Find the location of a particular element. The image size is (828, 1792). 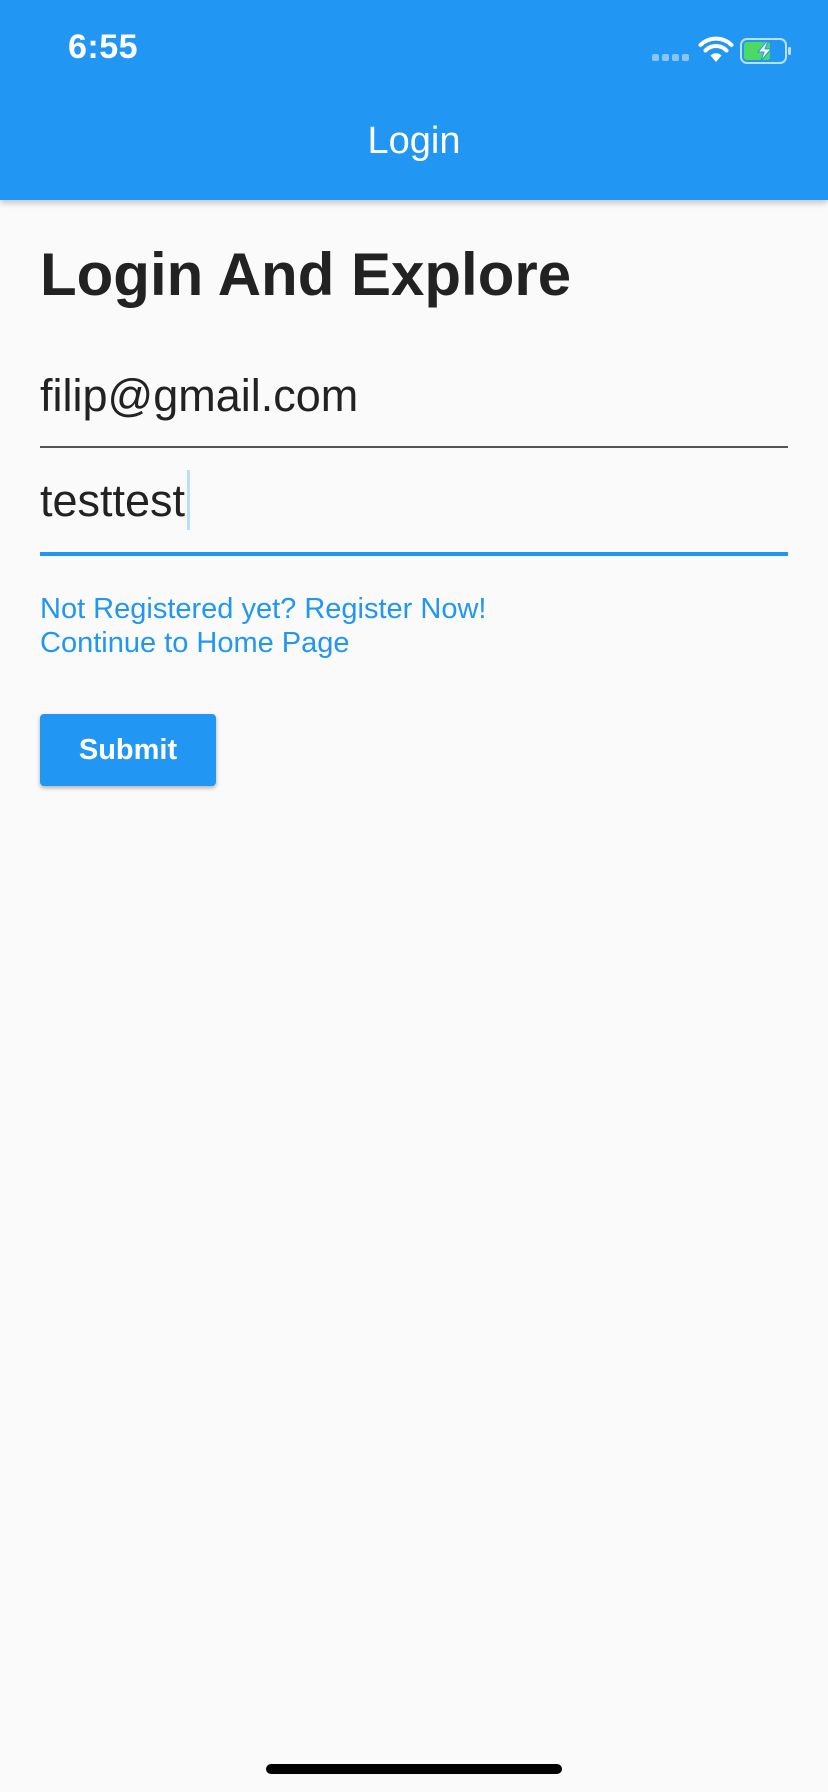

status-time: 6:55 is located at coordinates (103, 47).